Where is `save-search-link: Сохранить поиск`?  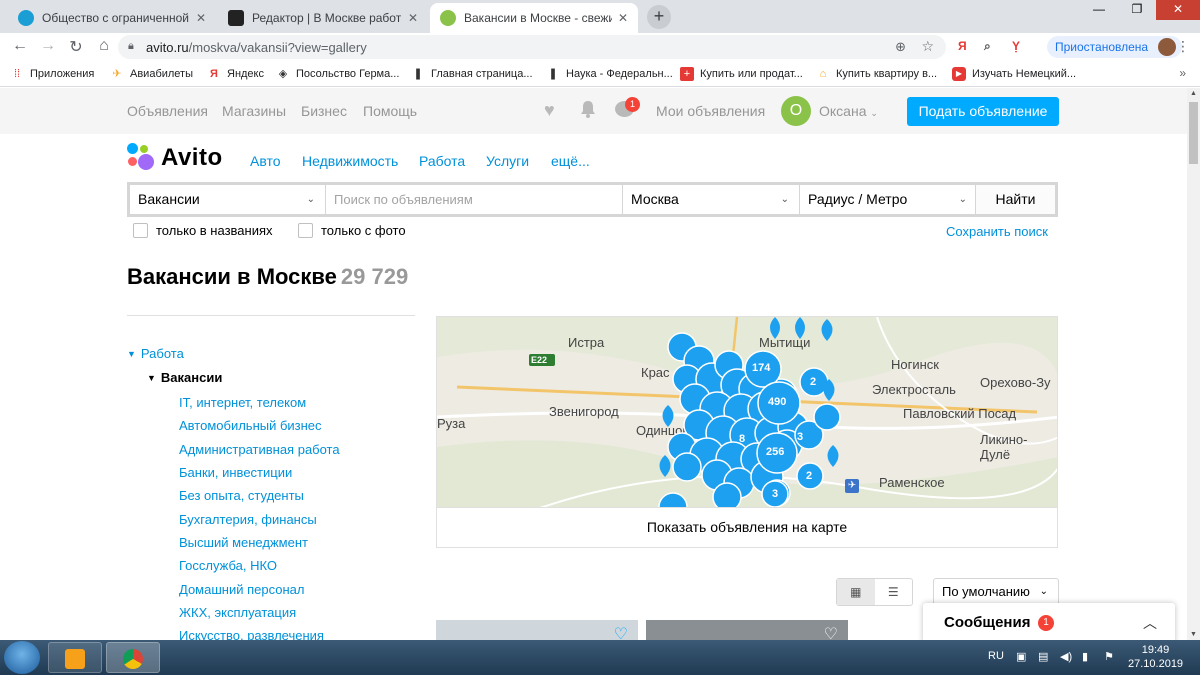
save-search-link: Сохранить поиск is located at coordinates (997, 231).